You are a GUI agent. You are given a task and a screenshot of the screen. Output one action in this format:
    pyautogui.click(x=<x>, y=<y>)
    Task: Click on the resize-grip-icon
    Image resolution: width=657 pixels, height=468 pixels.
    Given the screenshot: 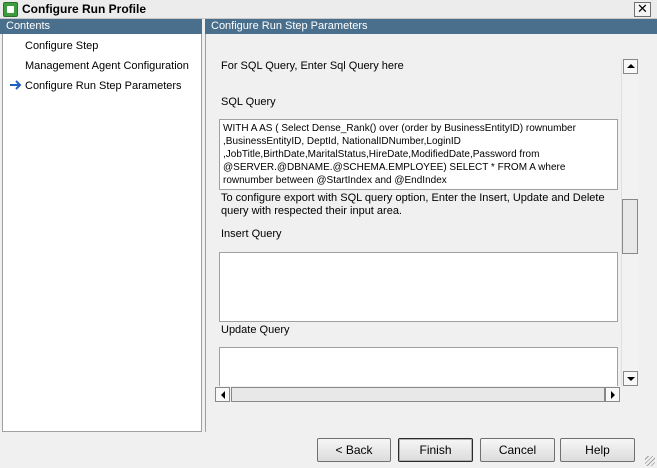 What is the action you would take?
    pyautogui.click(x=650, y=461)
    